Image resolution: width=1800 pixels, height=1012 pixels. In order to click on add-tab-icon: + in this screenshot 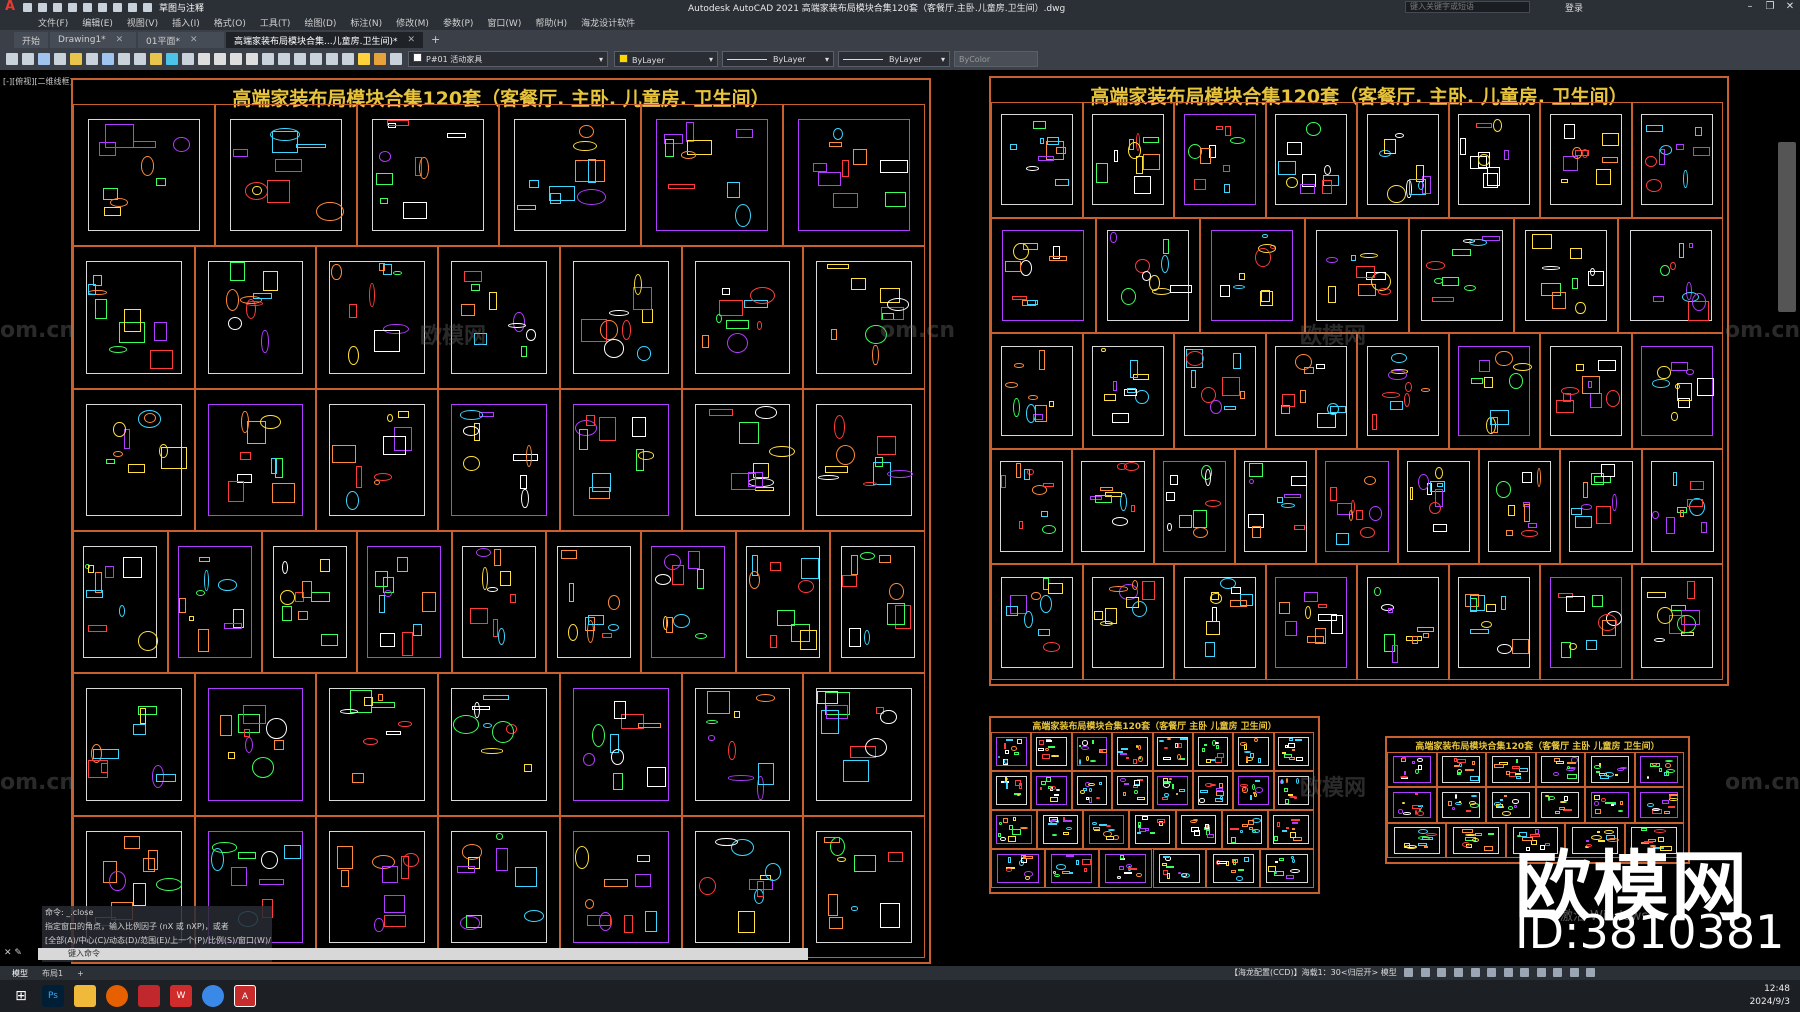, I will do `click(435, 39)`.